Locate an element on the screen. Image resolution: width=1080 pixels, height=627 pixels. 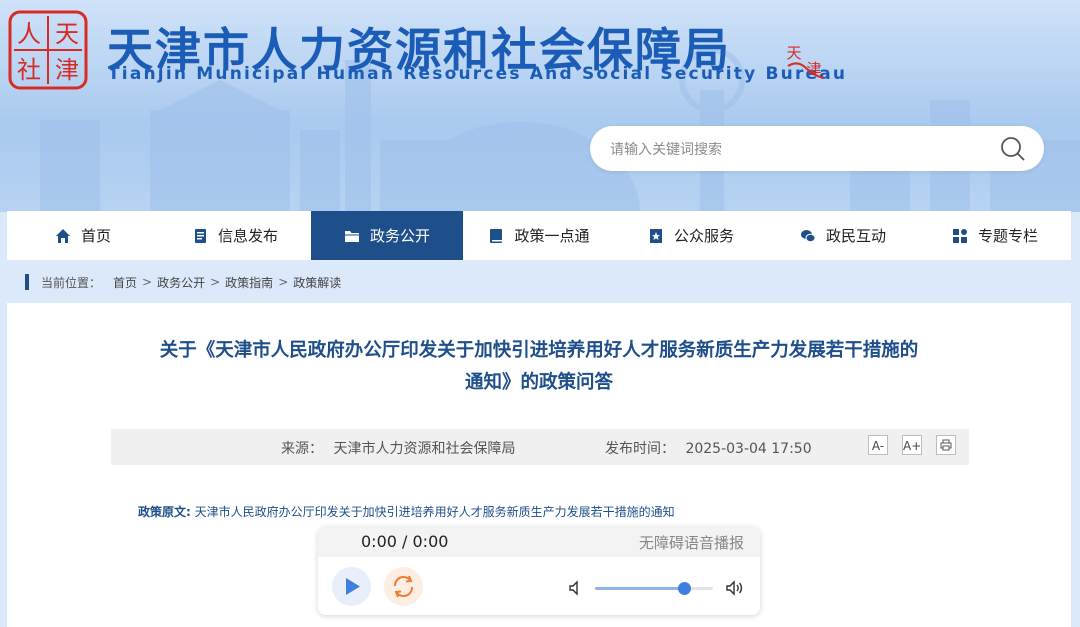
volume-slider-fill is located at coordinates (639, 588).